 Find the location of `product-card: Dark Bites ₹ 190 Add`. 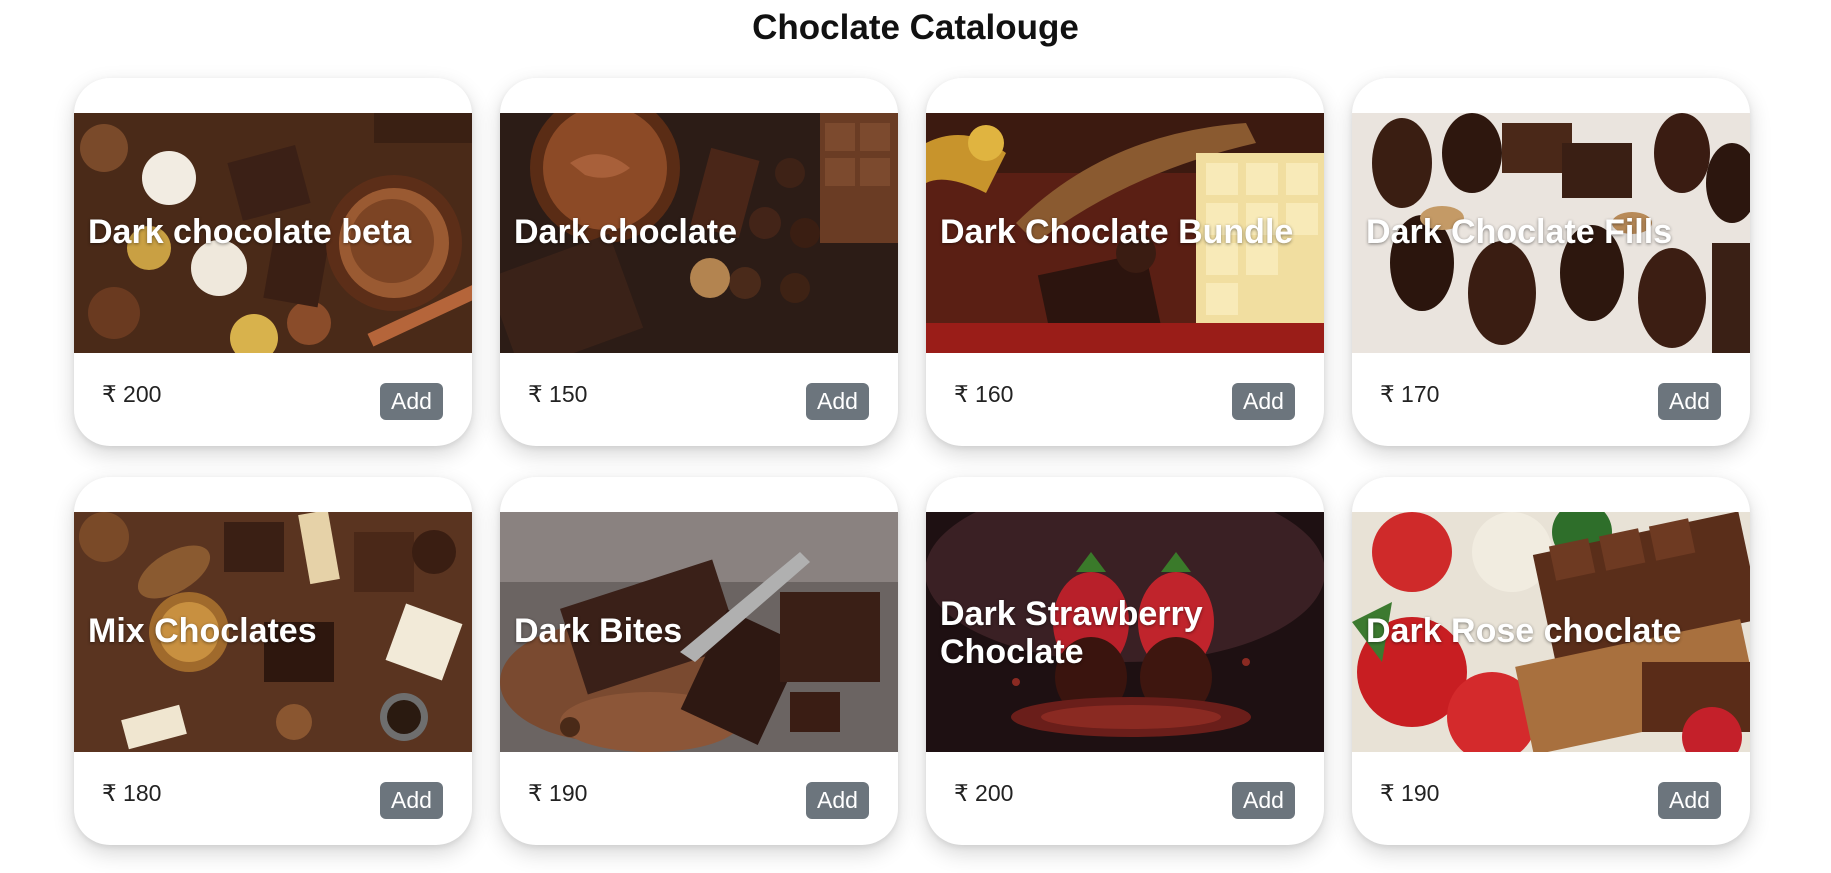

product-card: Dark Bites ₹ 190 Add is located at coordinates (699, 661).